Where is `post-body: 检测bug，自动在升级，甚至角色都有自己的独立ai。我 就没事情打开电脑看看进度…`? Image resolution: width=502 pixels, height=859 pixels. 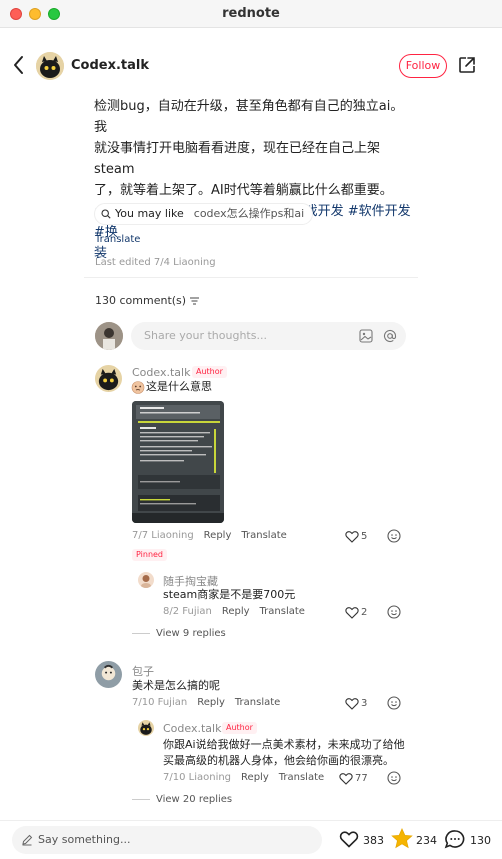 post-body: 检测bug，自动在升级，甚至角色都有自己的独立ai。我 就没事情打开电脑看看进度… is located at coordinates (254, 177).